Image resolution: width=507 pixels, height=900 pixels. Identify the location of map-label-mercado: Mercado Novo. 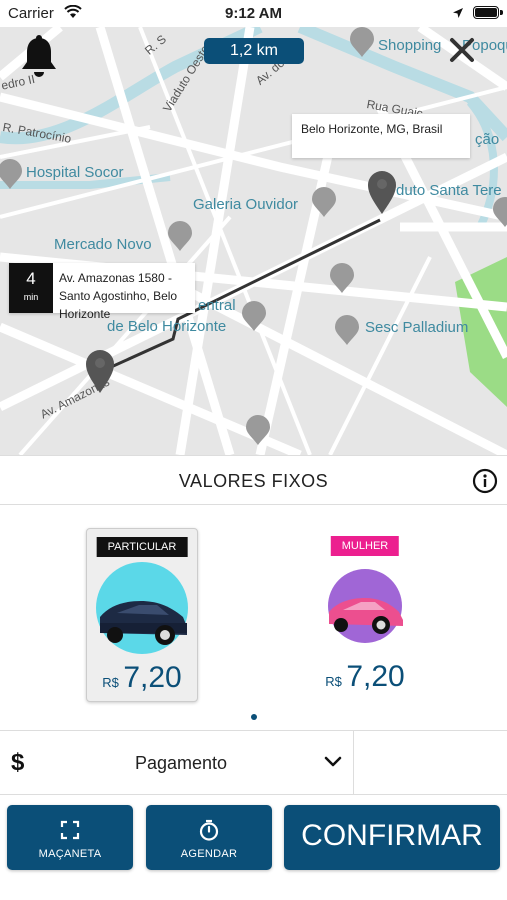
(103, 244).